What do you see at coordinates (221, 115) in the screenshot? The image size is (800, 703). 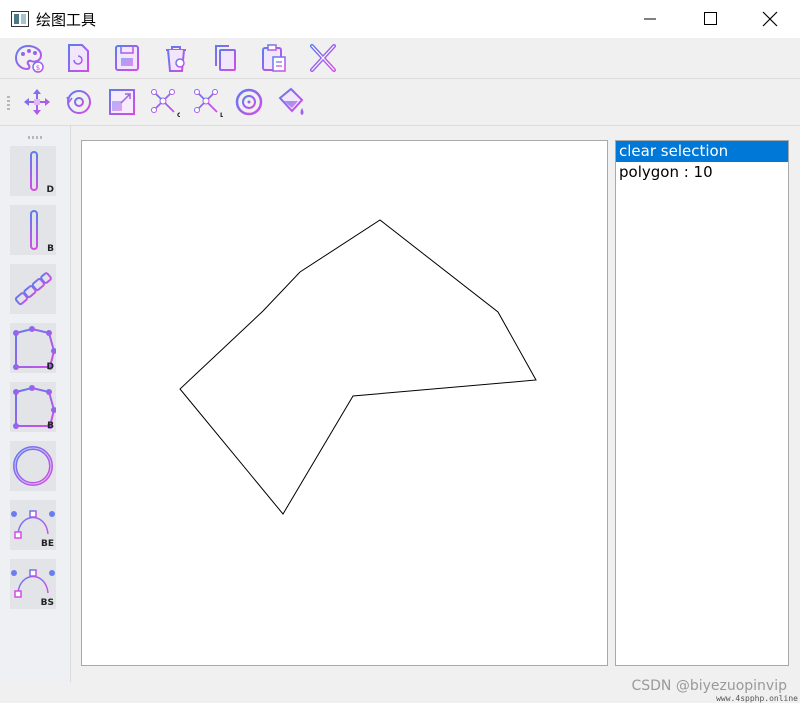 I see `svg-text: L` at bounding box center [221, 115].